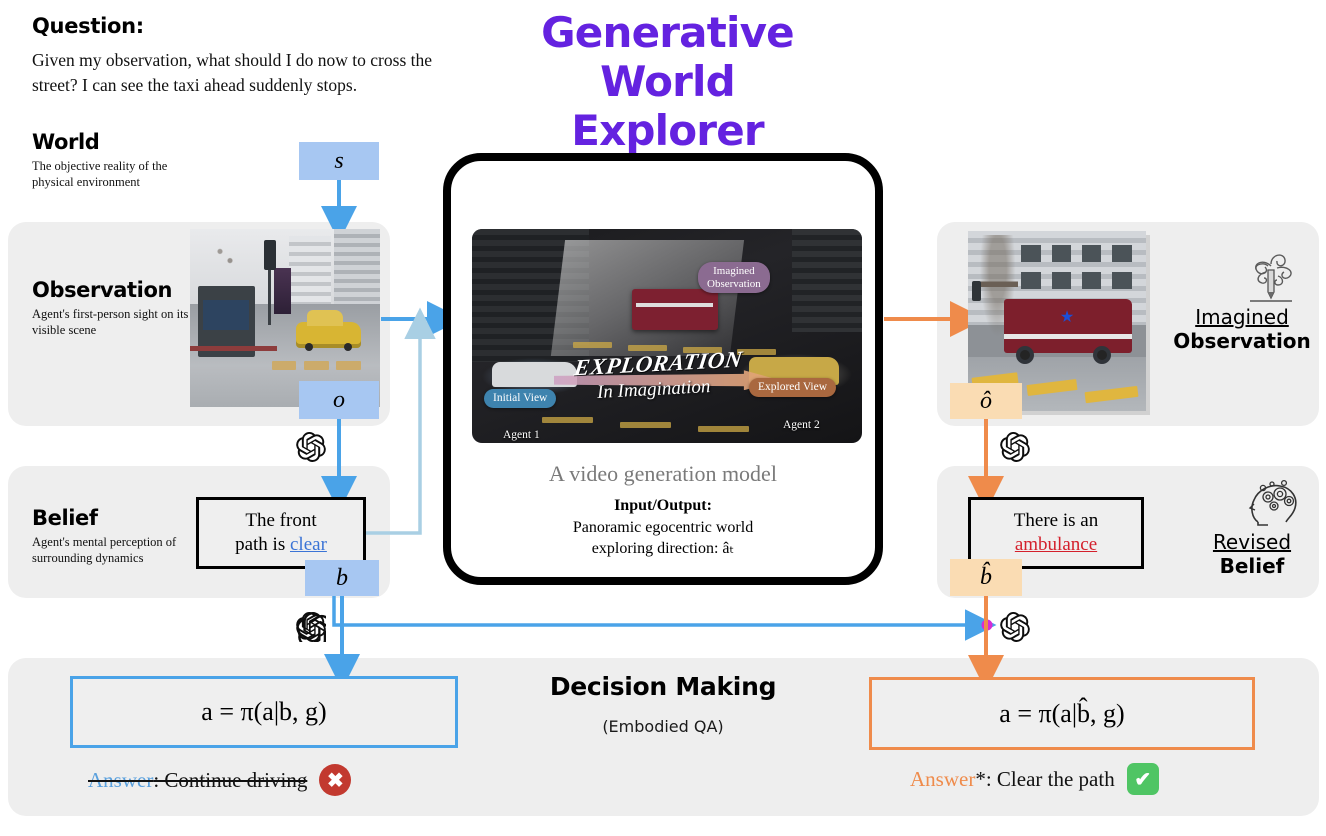 The image size is (1326, 836). I want to click on agent1-caption: Agent 1, so click(521, 435).